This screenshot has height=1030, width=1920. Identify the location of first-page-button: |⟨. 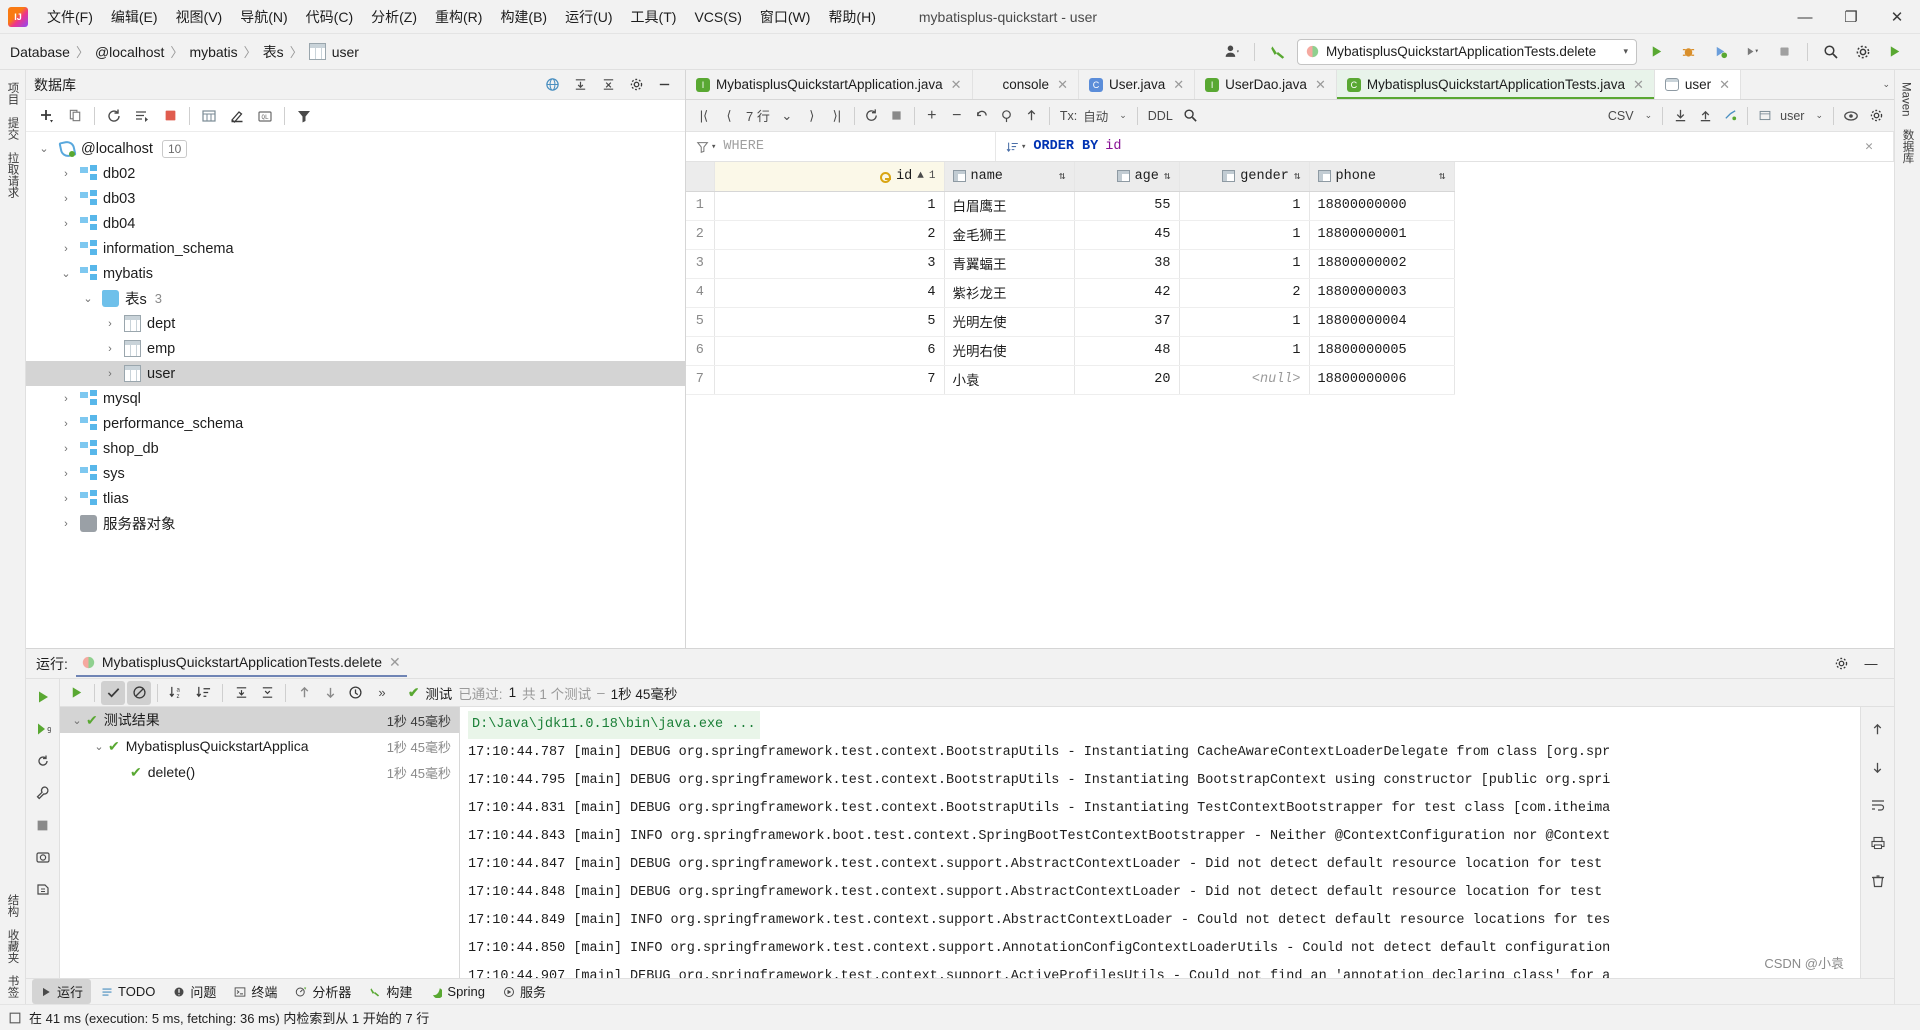
(704, 116).